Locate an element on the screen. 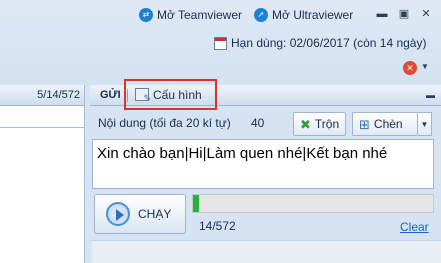  open-ultraviewer-label: Mở Ultraviewer is located at coordinates (313, 15).